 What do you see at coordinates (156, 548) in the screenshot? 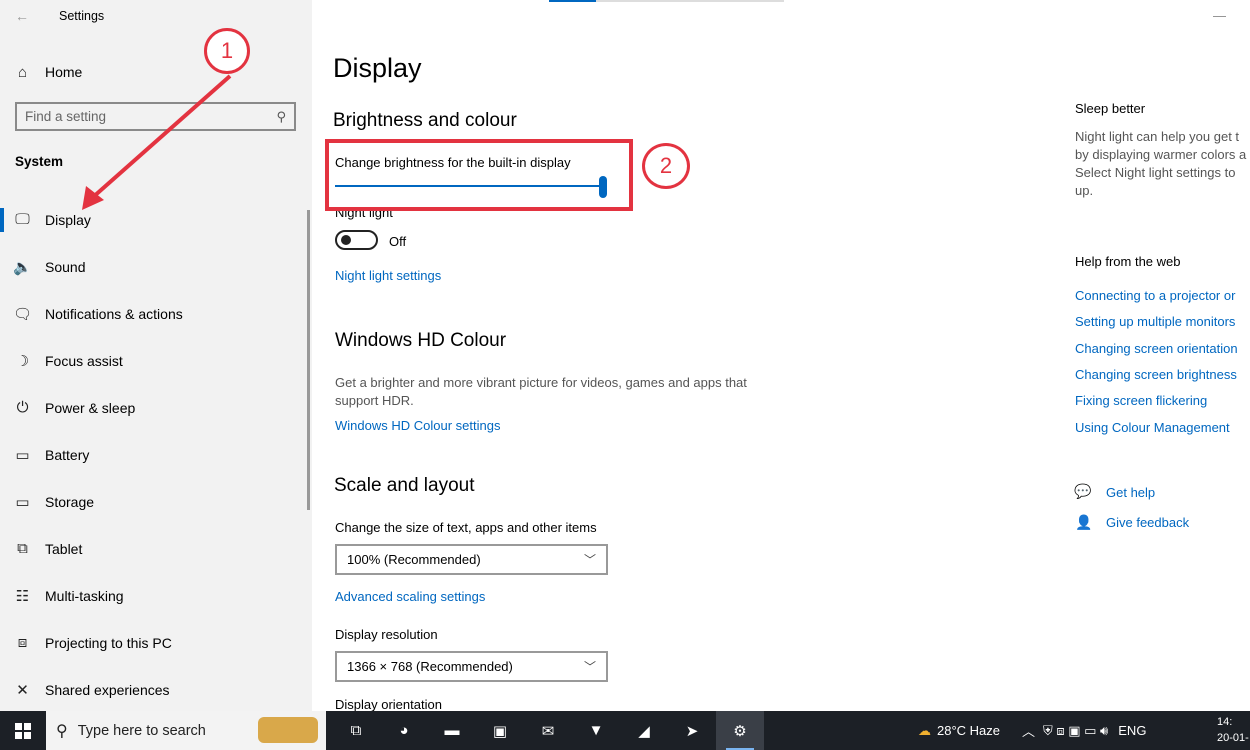
I see `sidebar-item-tablet: ⧉ Tablet` at bounding box center [156, 548].